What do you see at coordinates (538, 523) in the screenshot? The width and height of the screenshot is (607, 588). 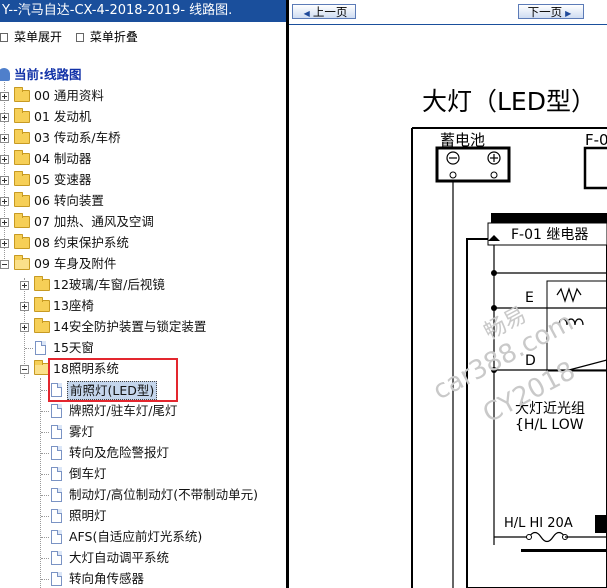 I see `fuse-label: H/L HI 20A` at bounding box center [538, 523].